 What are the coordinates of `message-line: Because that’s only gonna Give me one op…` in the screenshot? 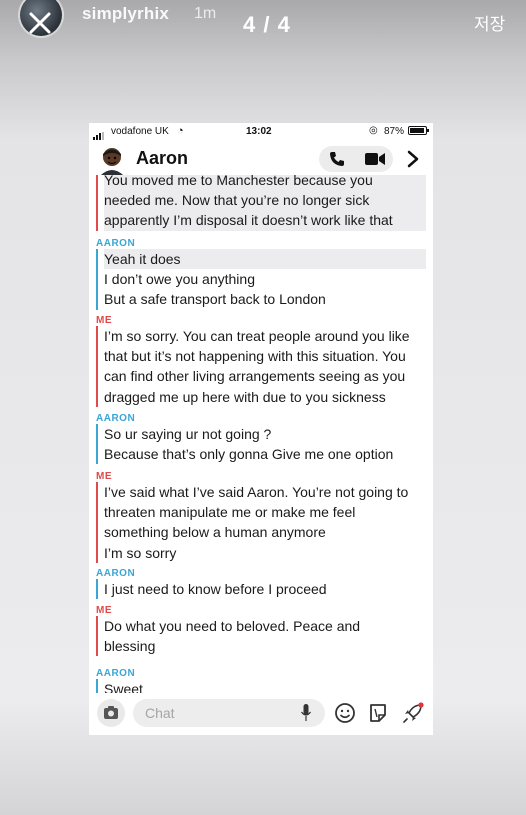 It's located at (248, 454).